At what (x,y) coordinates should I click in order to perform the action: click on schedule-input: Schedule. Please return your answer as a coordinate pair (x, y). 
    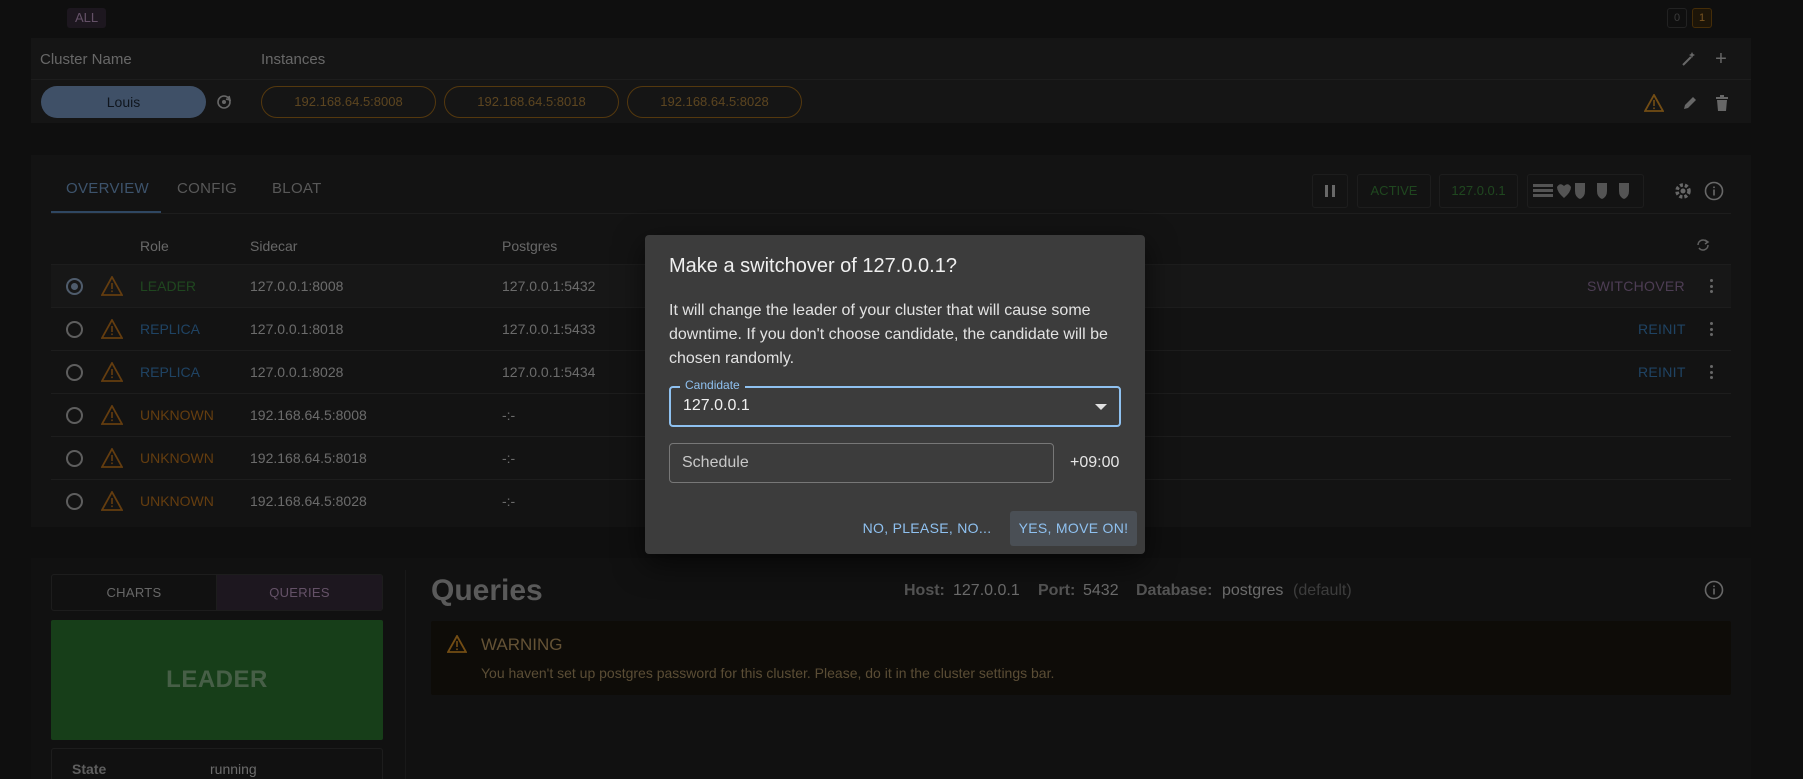
    Looking at the image, I should click on (861, 463).